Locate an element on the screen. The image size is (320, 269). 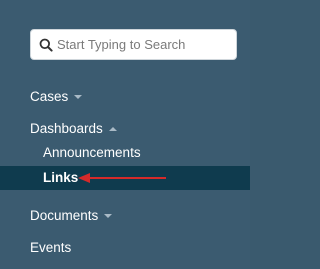
nav-subitem-links: Links is located at coordinates (60, 177).